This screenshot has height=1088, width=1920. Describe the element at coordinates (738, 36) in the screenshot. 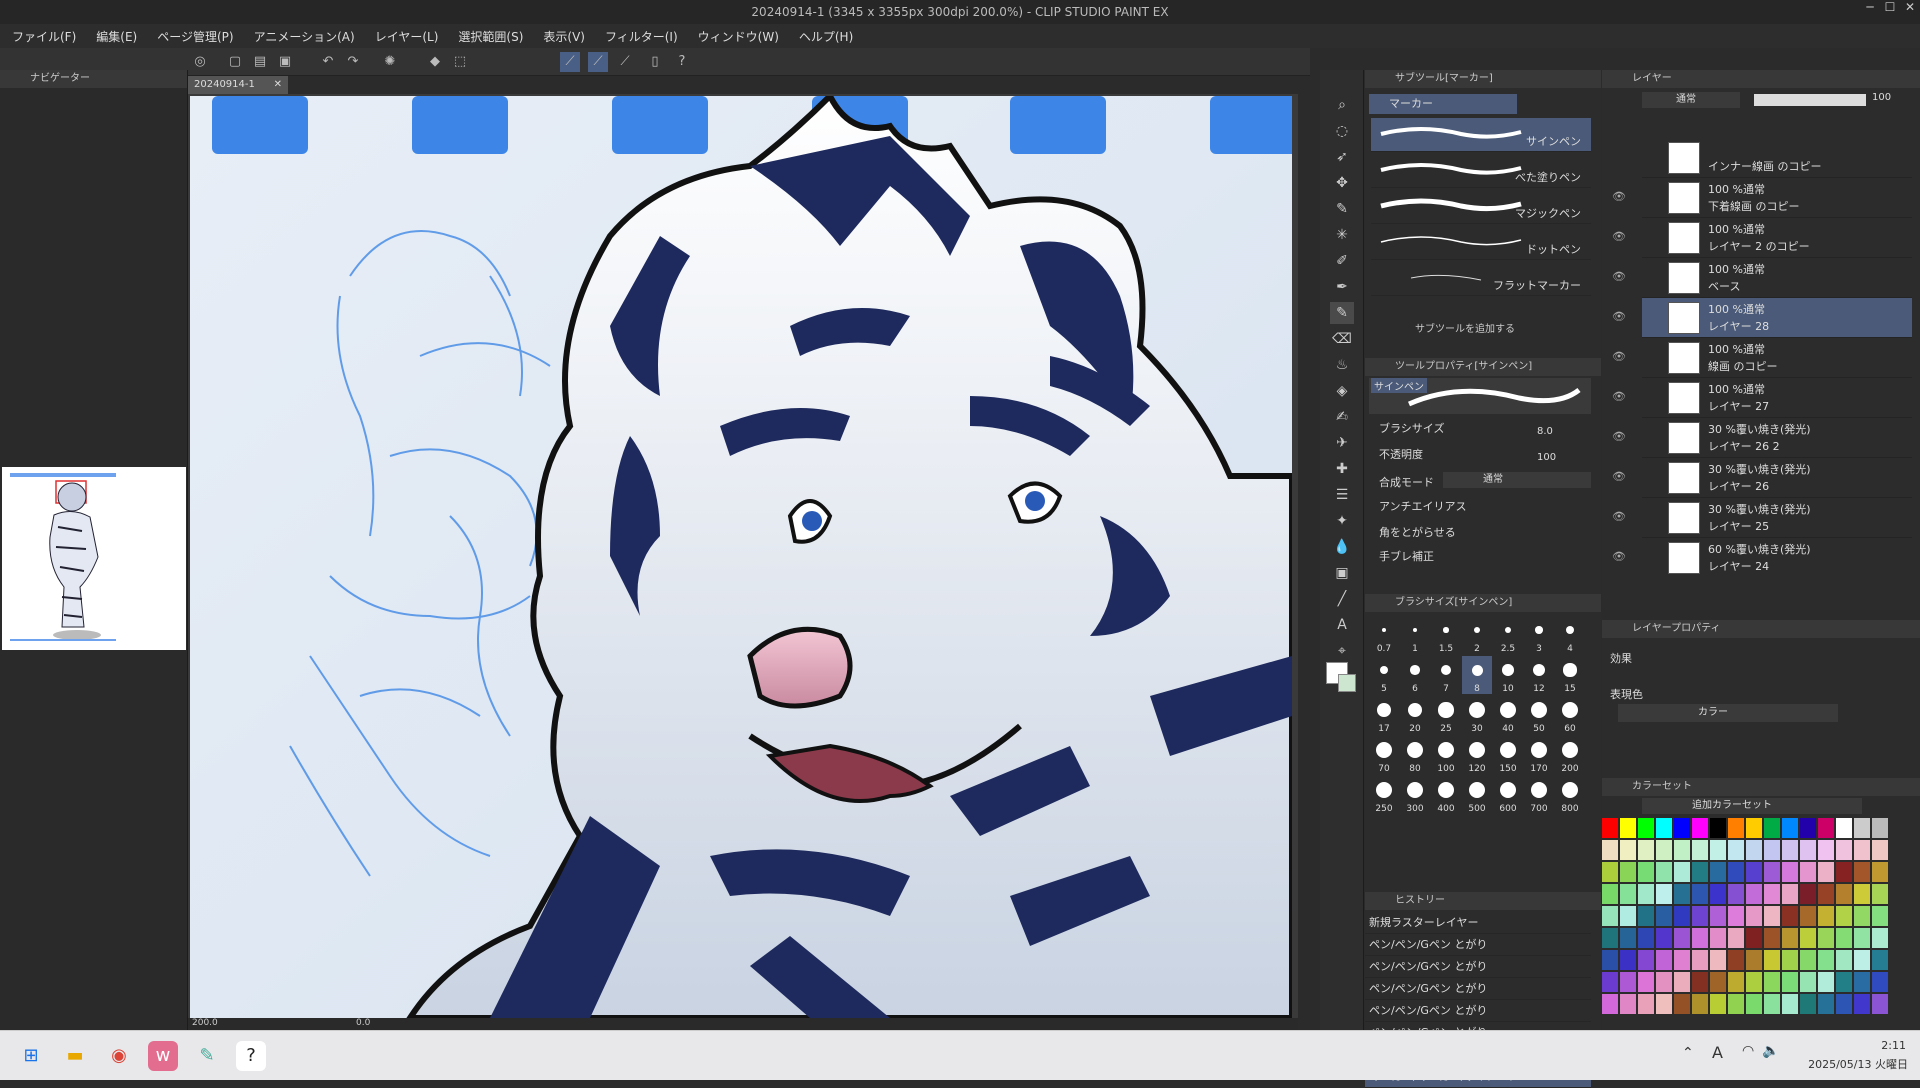

I see `menu-window: ウィンドウ(W)` at that location.